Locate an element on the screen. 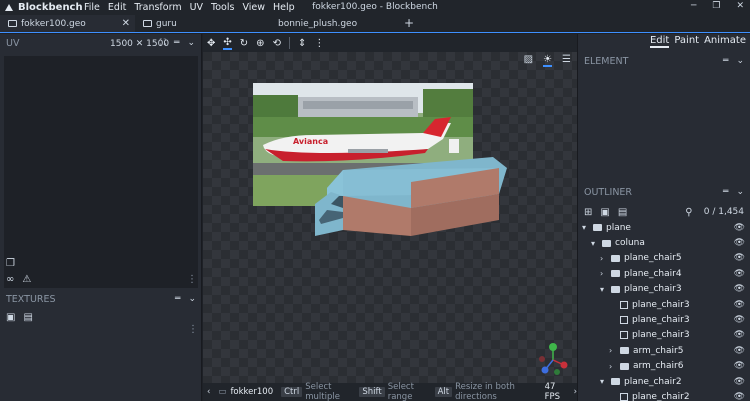 The height and width of the screenshot is (401, 750). airline-text: Avianca is located at coordinates (310, 141).